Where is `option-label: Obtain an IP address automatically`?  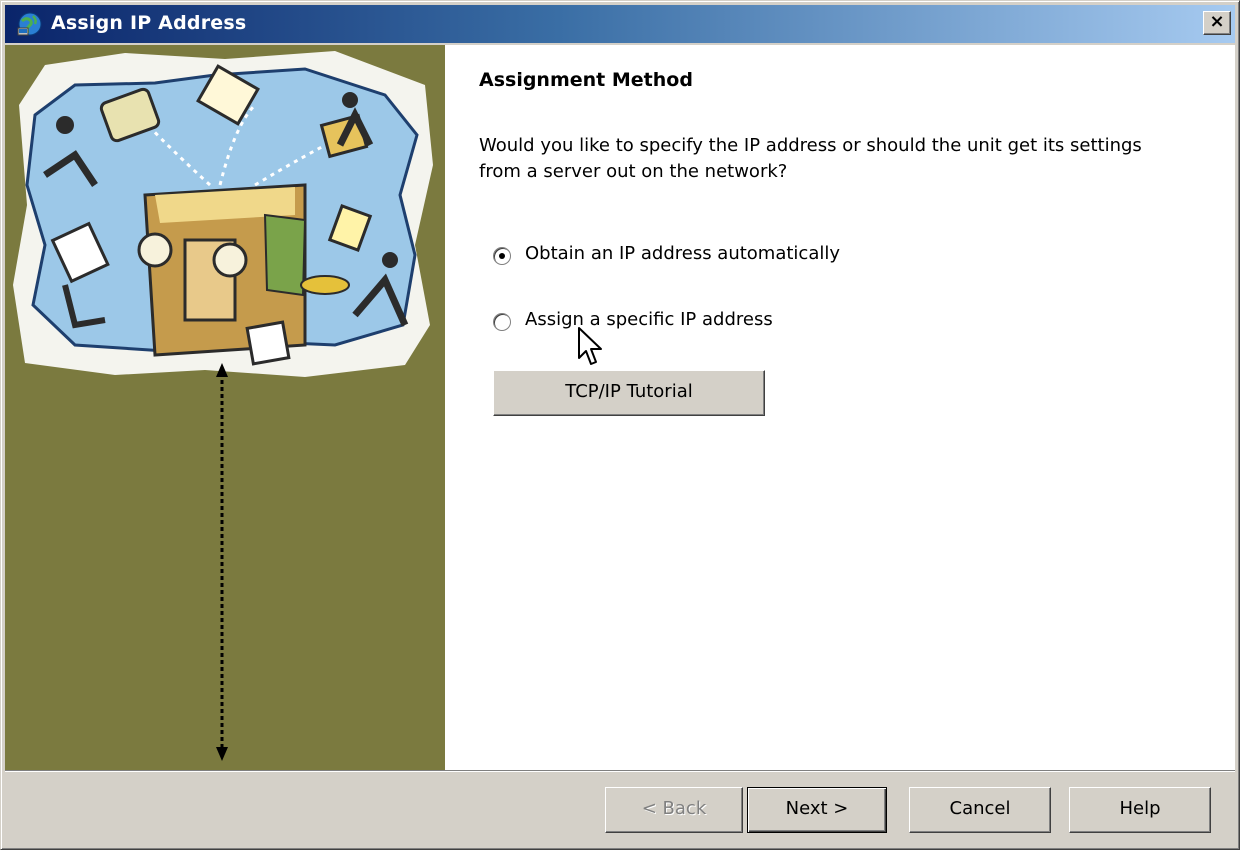 option-label: Obtain an IP address automatically is located at coordinates (682, 253).